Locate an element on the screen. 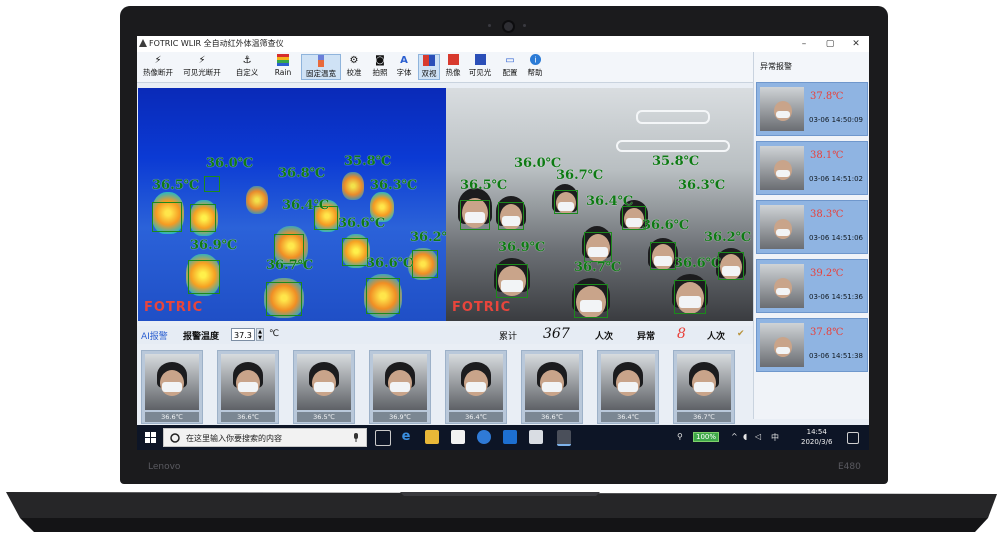 The width and height of the screenshot is (1003, 538). heat-blob is located at coordinates (257, 200).